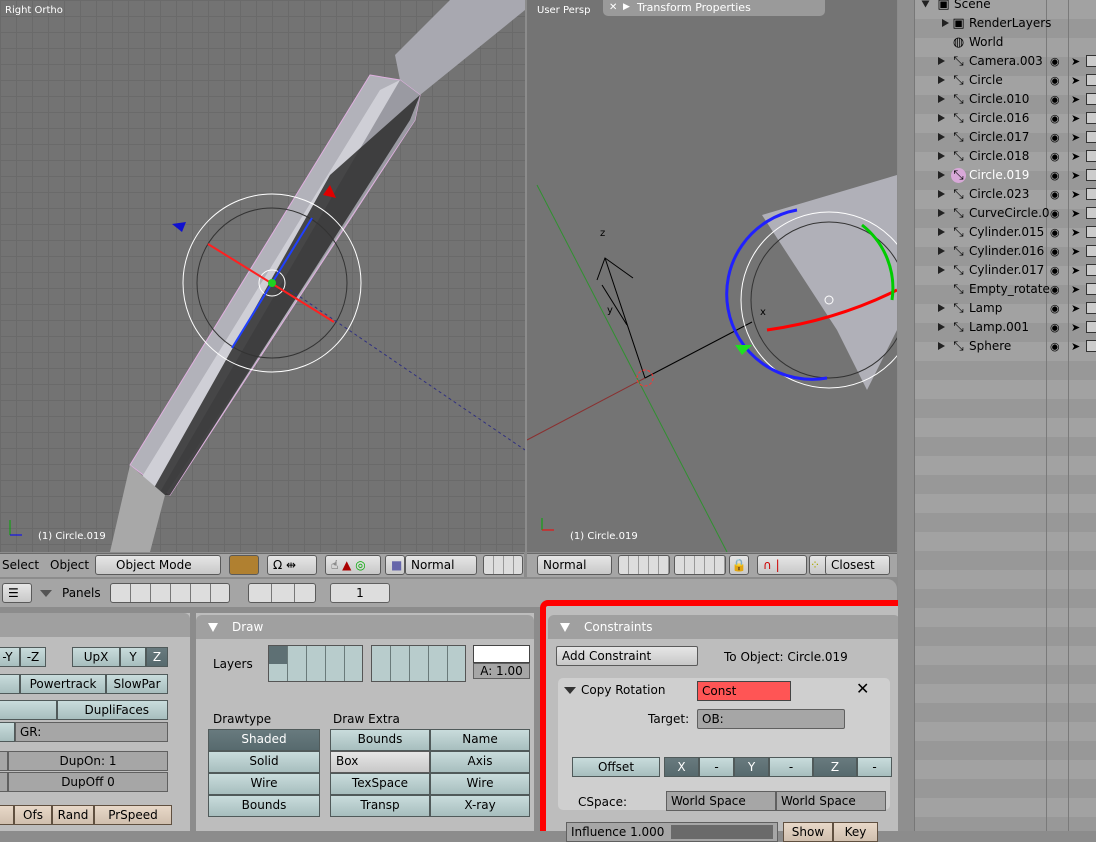  I want to click on axis-y-invert: -, so click(791, 767).